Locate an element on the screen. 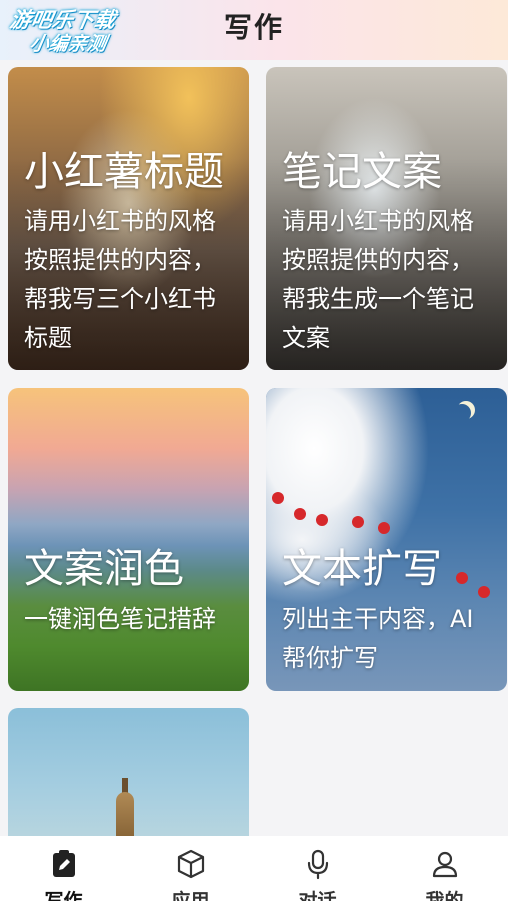 The image size is (508, 901). tab-chat: 对话 is located at coordinates (317, 868).